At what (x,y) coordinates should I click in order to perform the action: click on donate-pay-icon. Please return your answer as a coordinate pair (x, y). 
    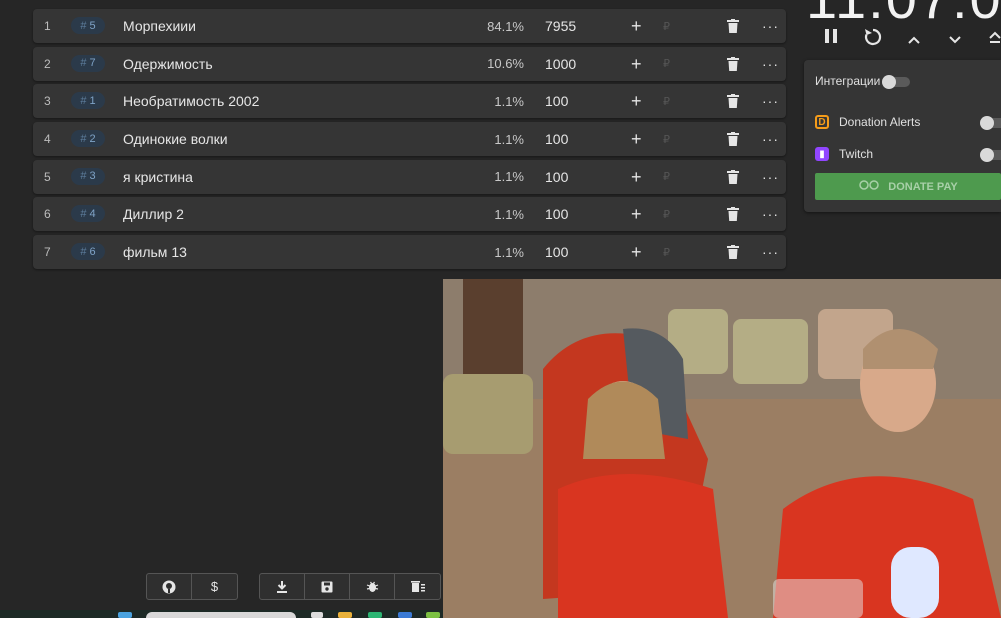
    Looking at the image, I should click on (869, 186).